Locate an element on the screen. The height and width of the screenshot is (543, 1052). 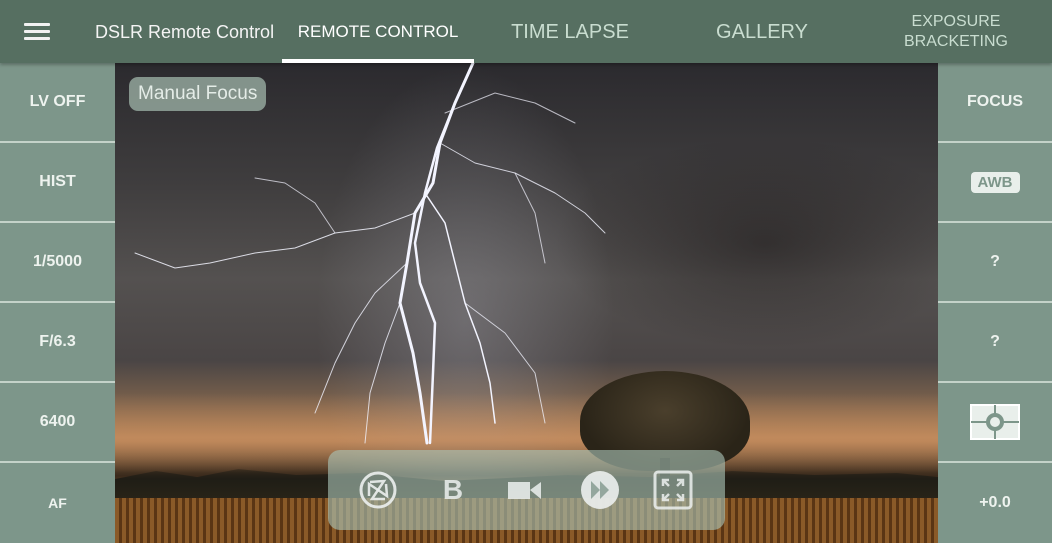
fullscreen-icon is located at coordinates (673, 490).